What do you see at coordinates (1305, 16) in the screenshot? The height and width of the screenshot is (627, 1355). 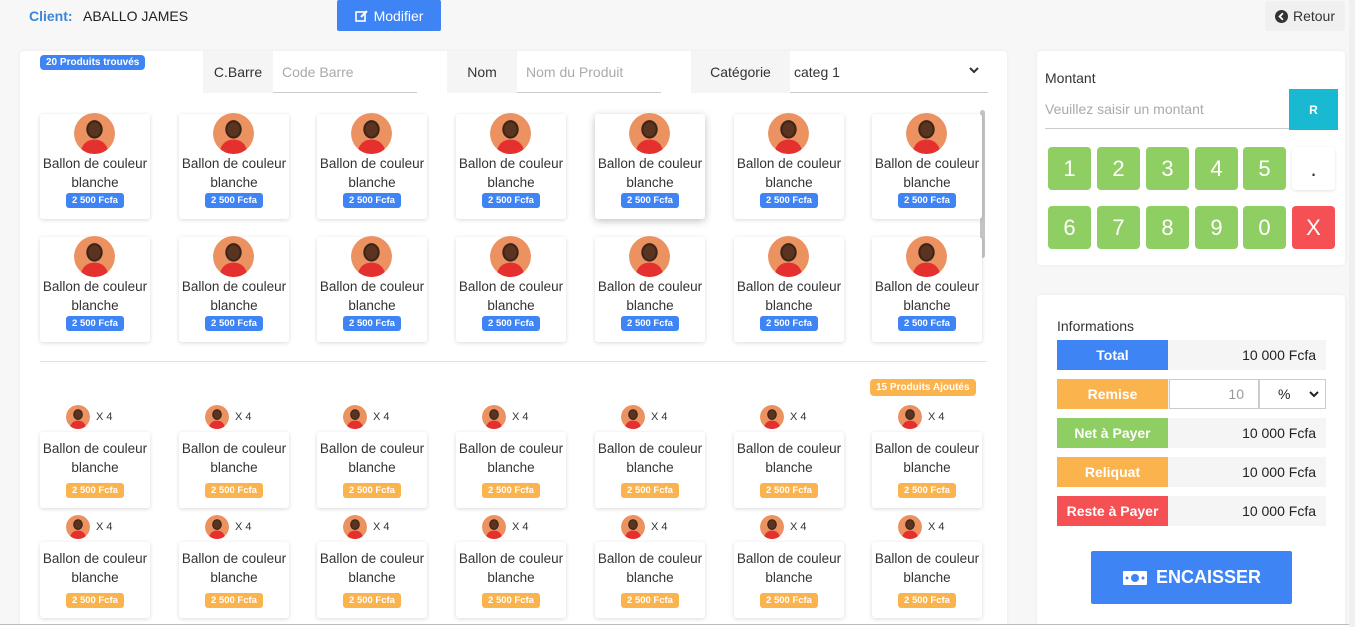 I see `retour-button: Retour` at bounding box center [1305, 16].